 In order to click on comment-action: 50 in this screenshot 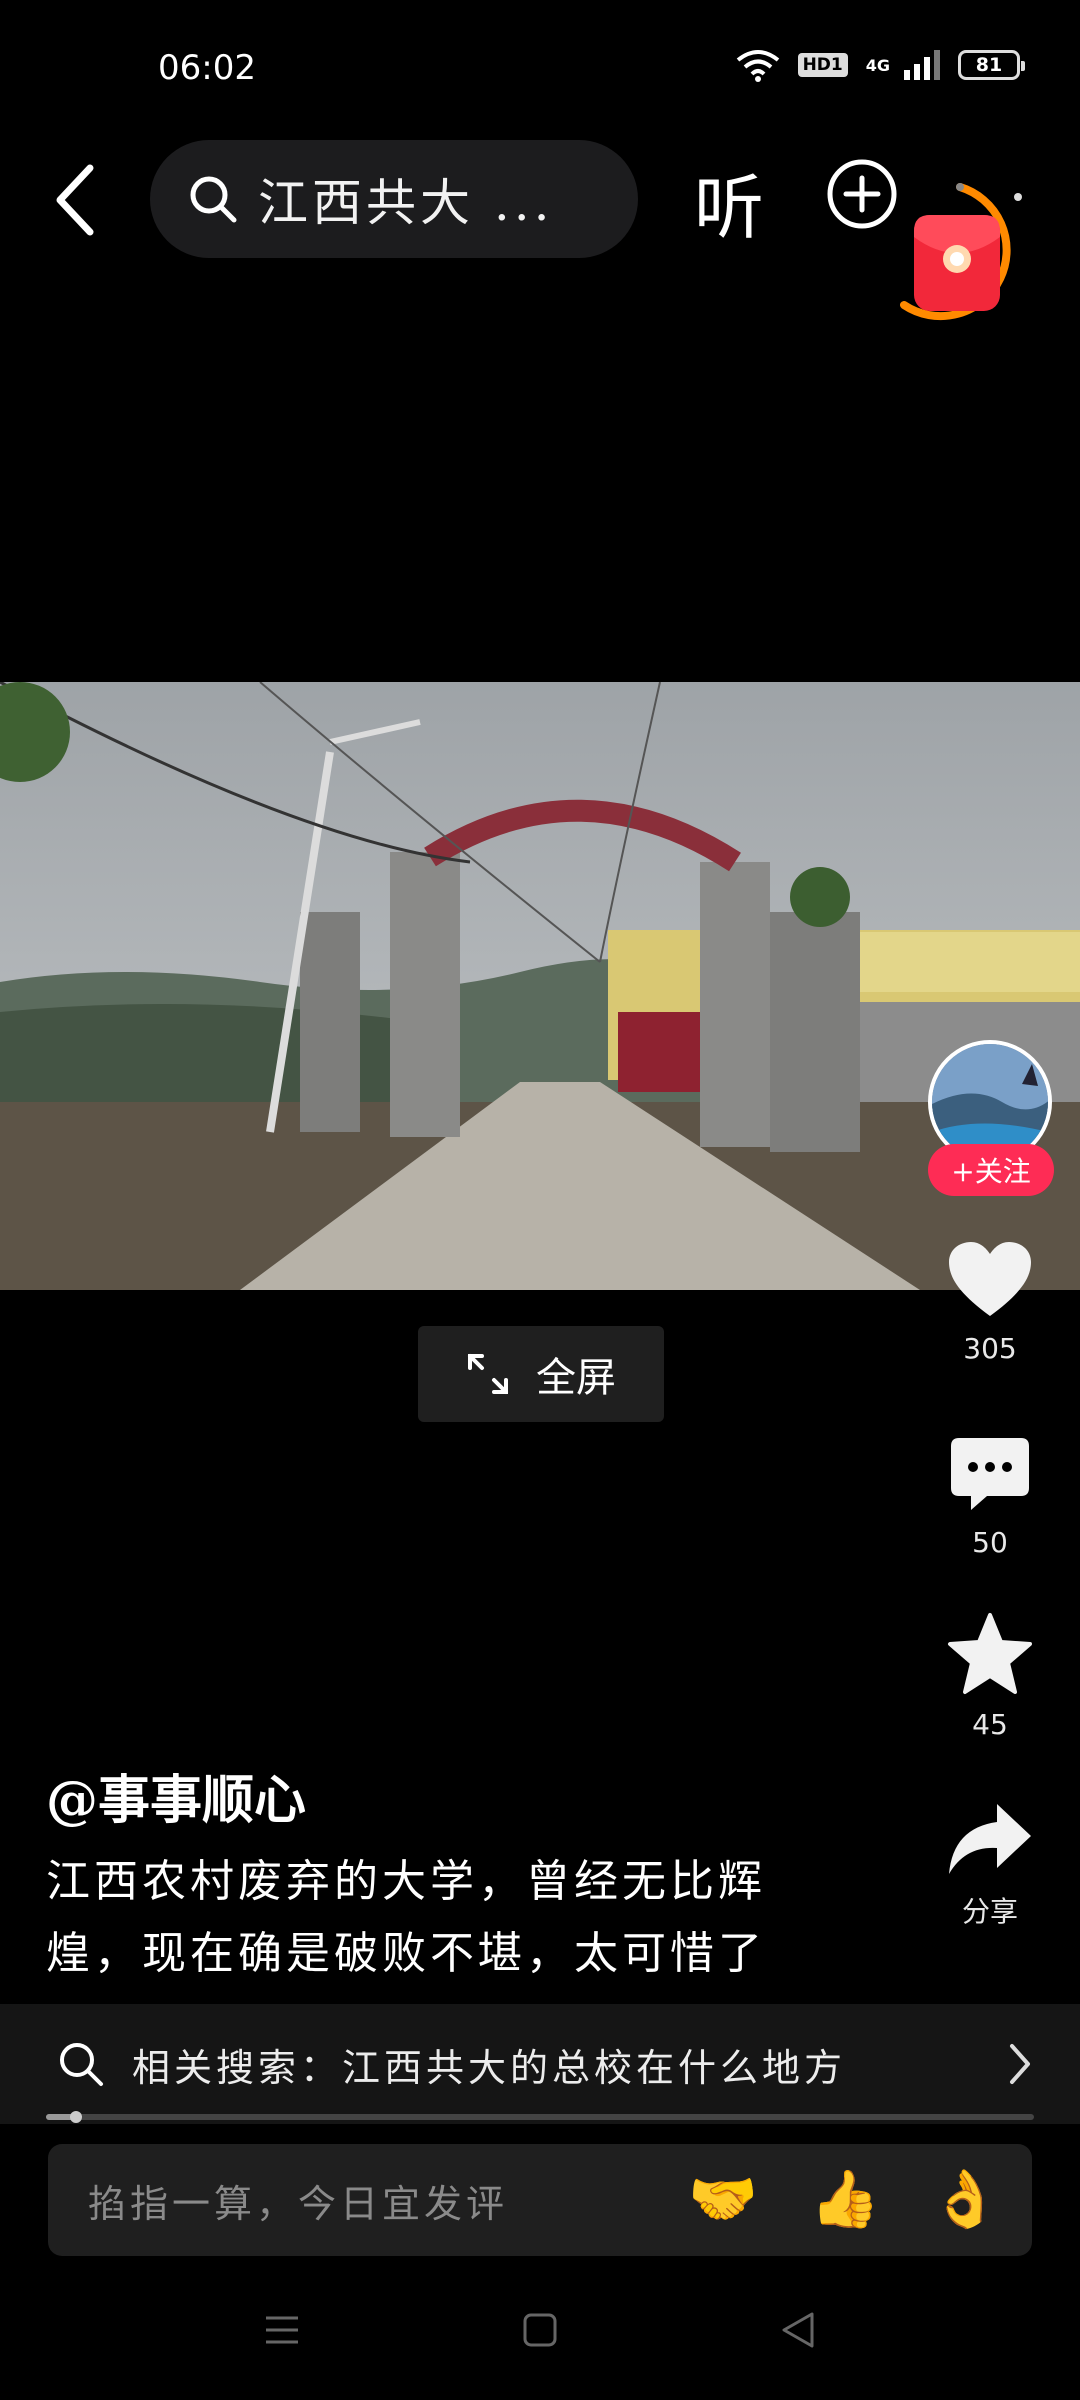, I will do `click(990, 1497)`.